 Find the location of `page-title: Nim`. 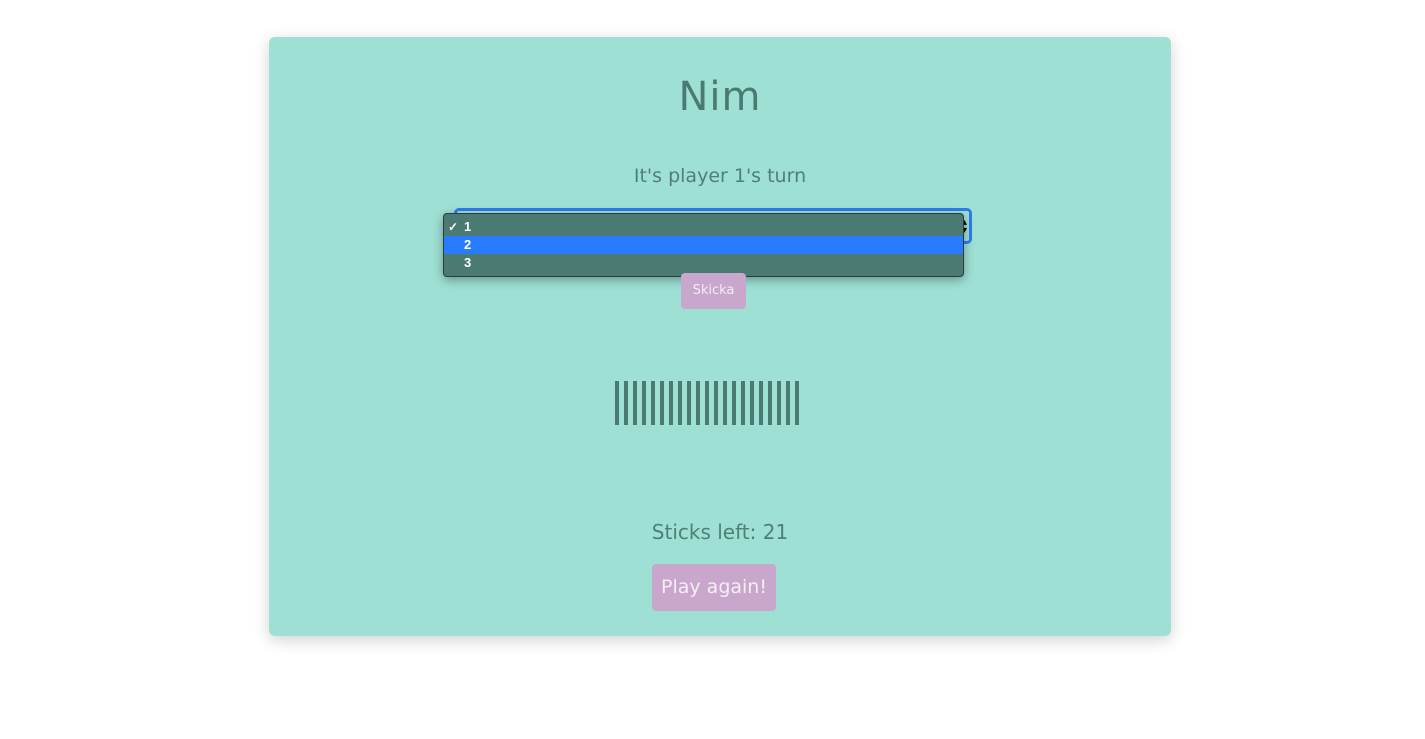

page-title: Nim is located at coordinates (720, 97).